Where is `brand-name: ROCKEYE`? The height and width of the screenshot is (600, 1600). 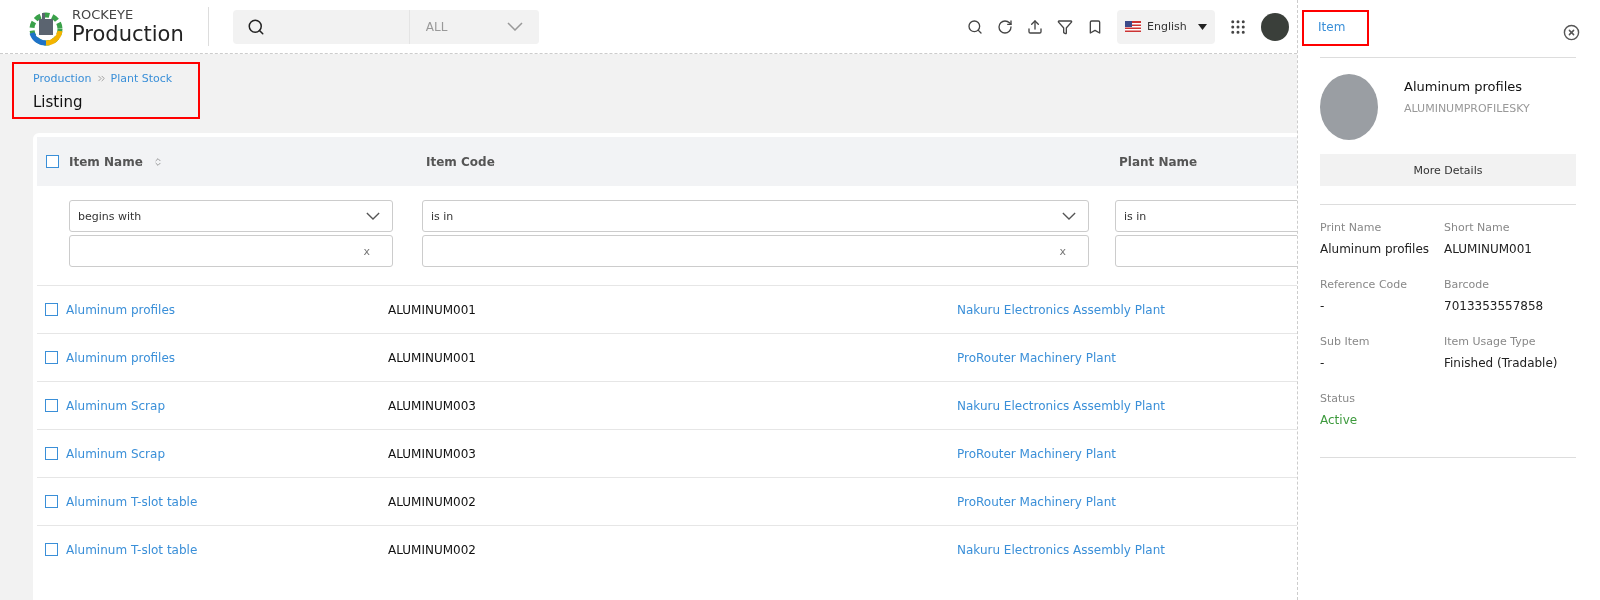 brand-name: ROCKEYE is located at coordinates (103, 14).